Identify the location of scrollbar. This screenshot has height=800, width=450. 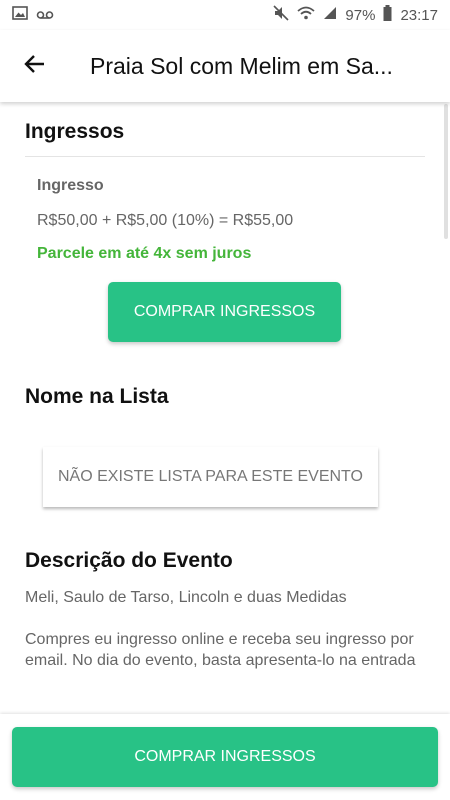
(446, 171).